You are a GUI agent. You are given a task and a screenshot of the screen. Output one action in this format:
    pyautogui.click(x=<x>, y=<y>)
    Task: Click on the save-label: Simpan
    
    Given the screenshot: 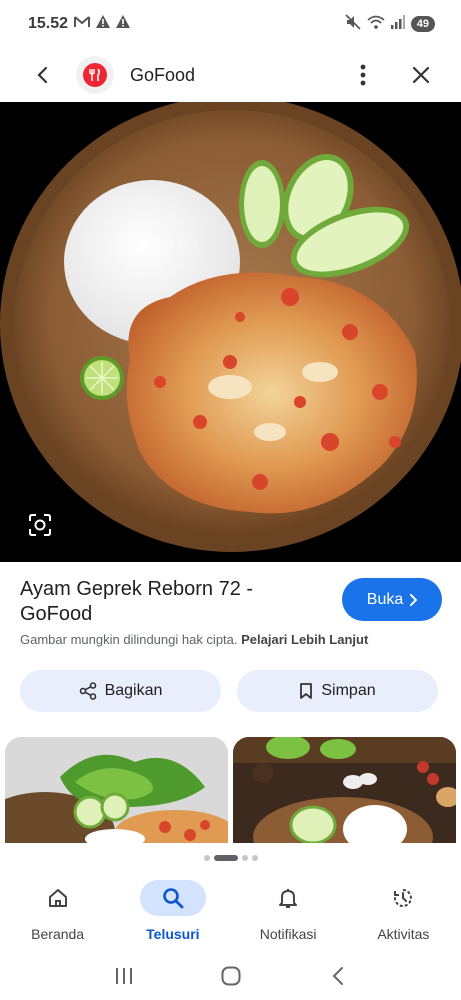 What is the action you would take?
    pyautogui.click(x=348, y=690)
    